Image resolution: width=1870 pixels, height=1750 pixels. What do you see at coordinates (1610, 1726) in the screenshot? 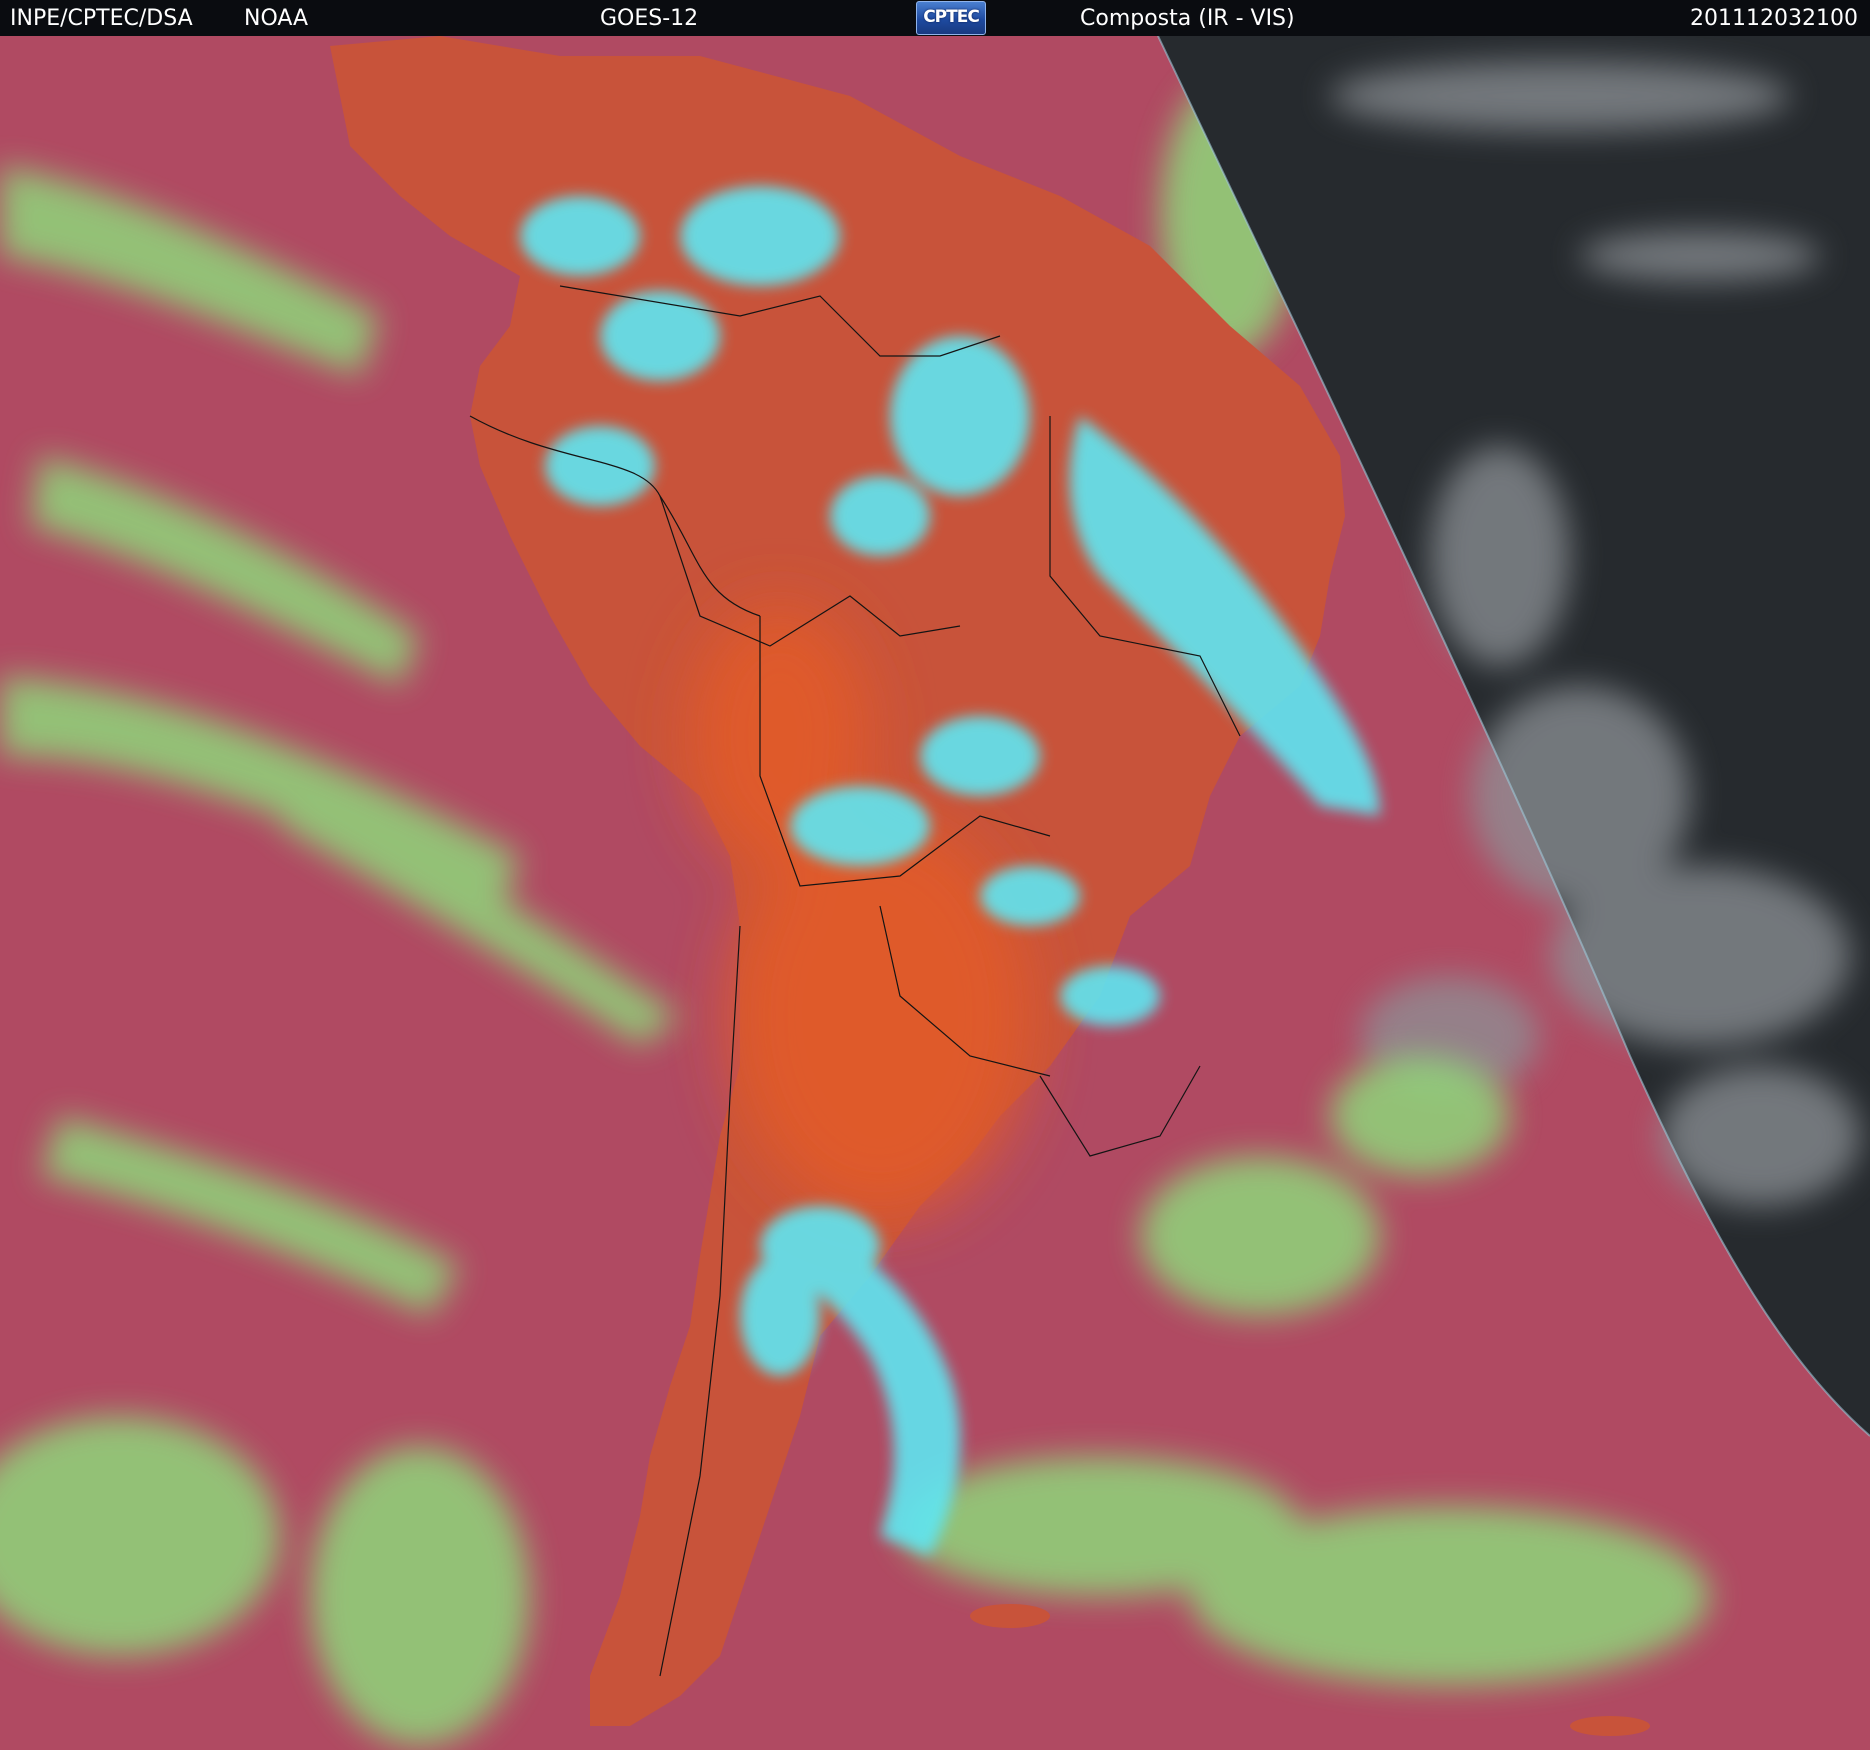
I see `south-georgia-island` at bounding box center [1610, 1726].